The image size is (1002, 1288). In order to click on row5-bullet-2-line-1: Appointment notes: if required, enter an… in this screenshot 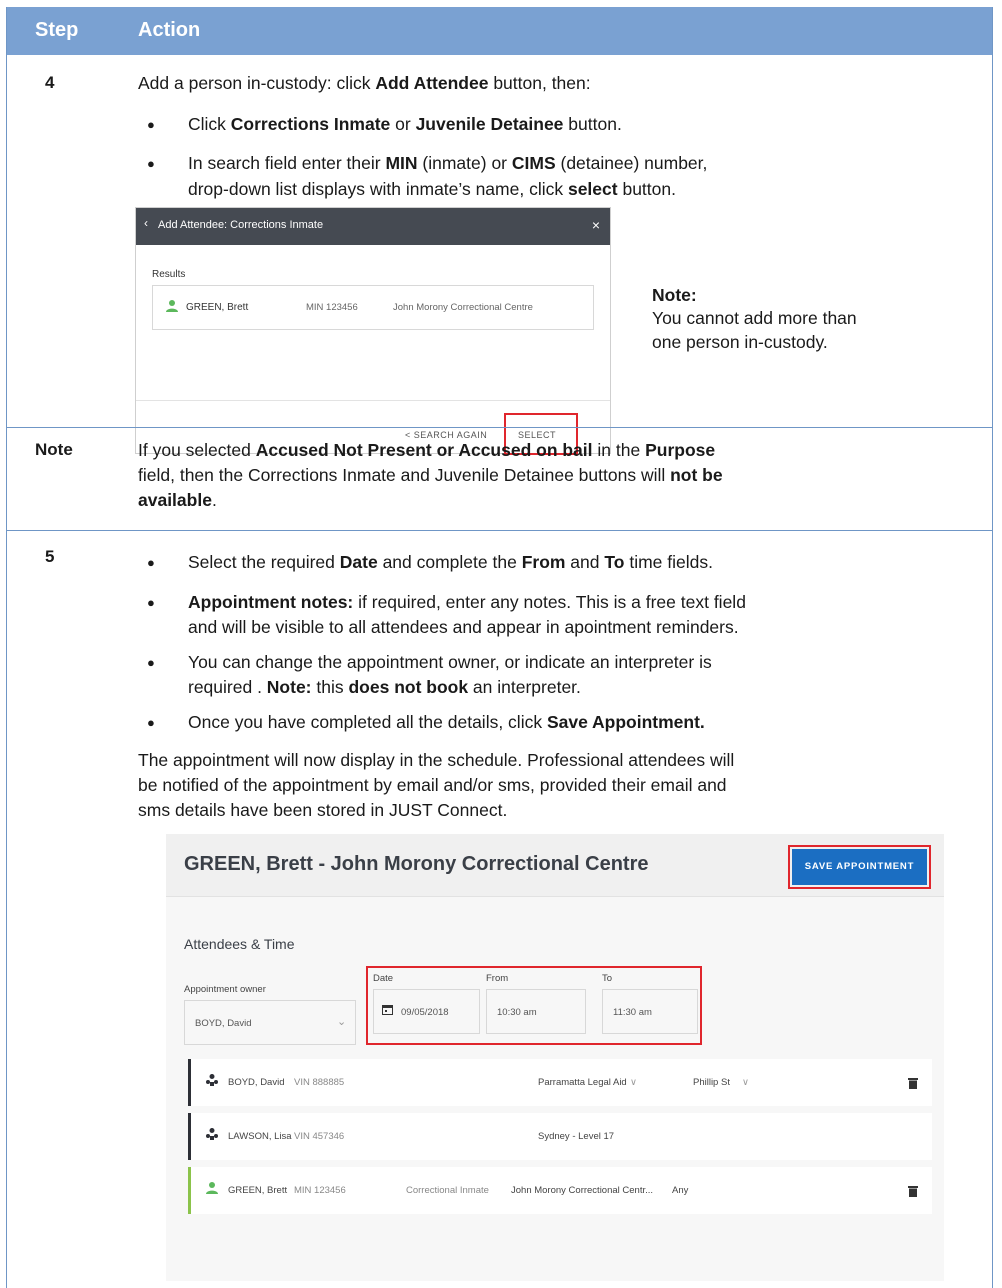, I will do `click(467, 602)`.